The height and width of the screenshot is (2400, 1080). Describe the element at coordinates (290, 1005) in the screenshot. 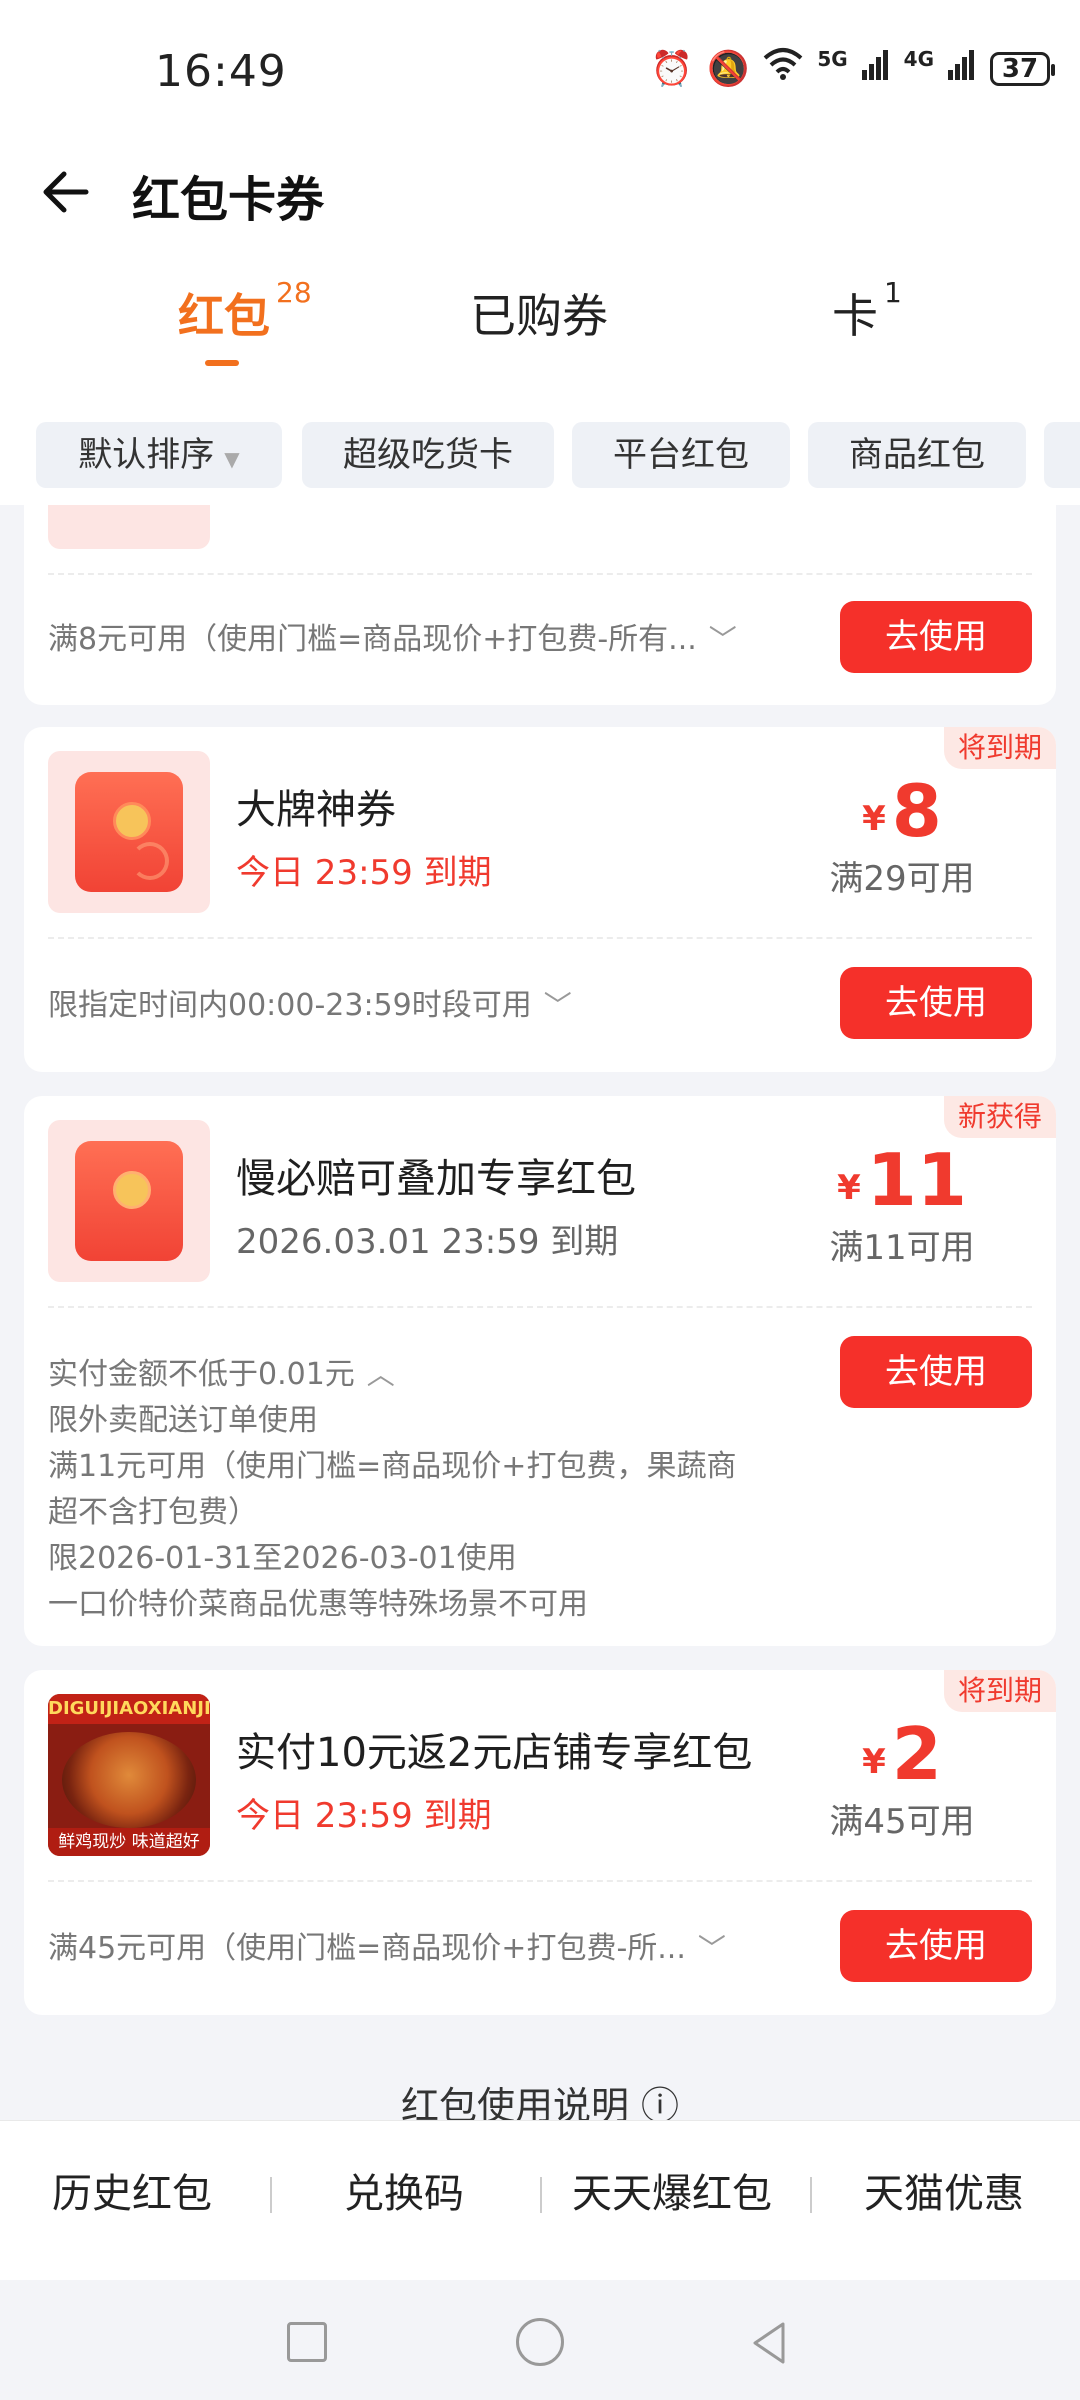

I see `coupon-rule-text: 限指定时间内00:00-23:59时段可用` at that location.